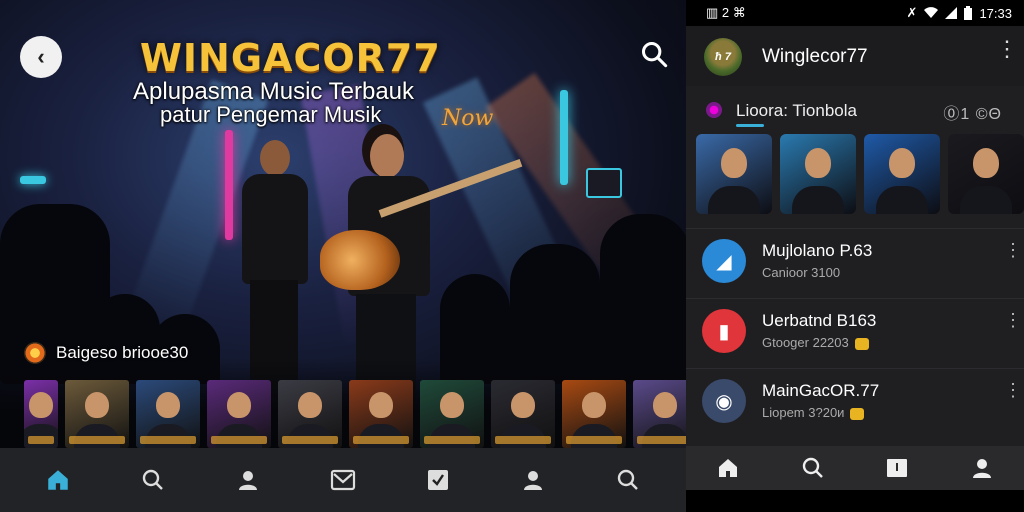  What do you see at coordinates (897, 468) in the screenshot?
I see `library-icon` at bounding box center [897, 468].